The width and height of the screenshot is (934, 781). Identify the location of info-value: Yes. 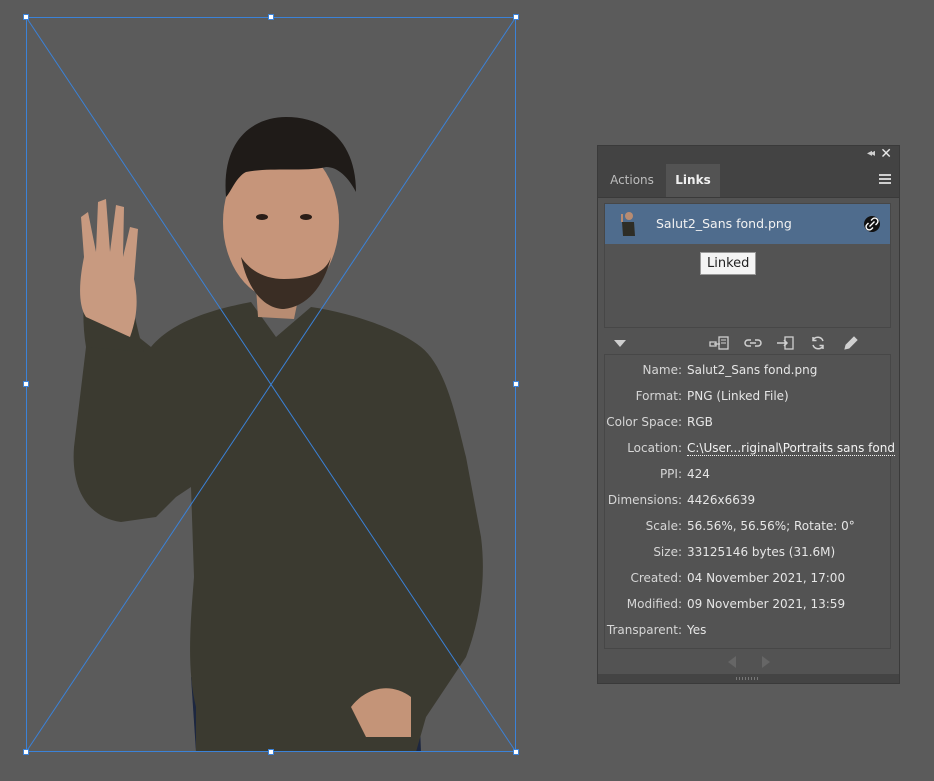
(697, 630).